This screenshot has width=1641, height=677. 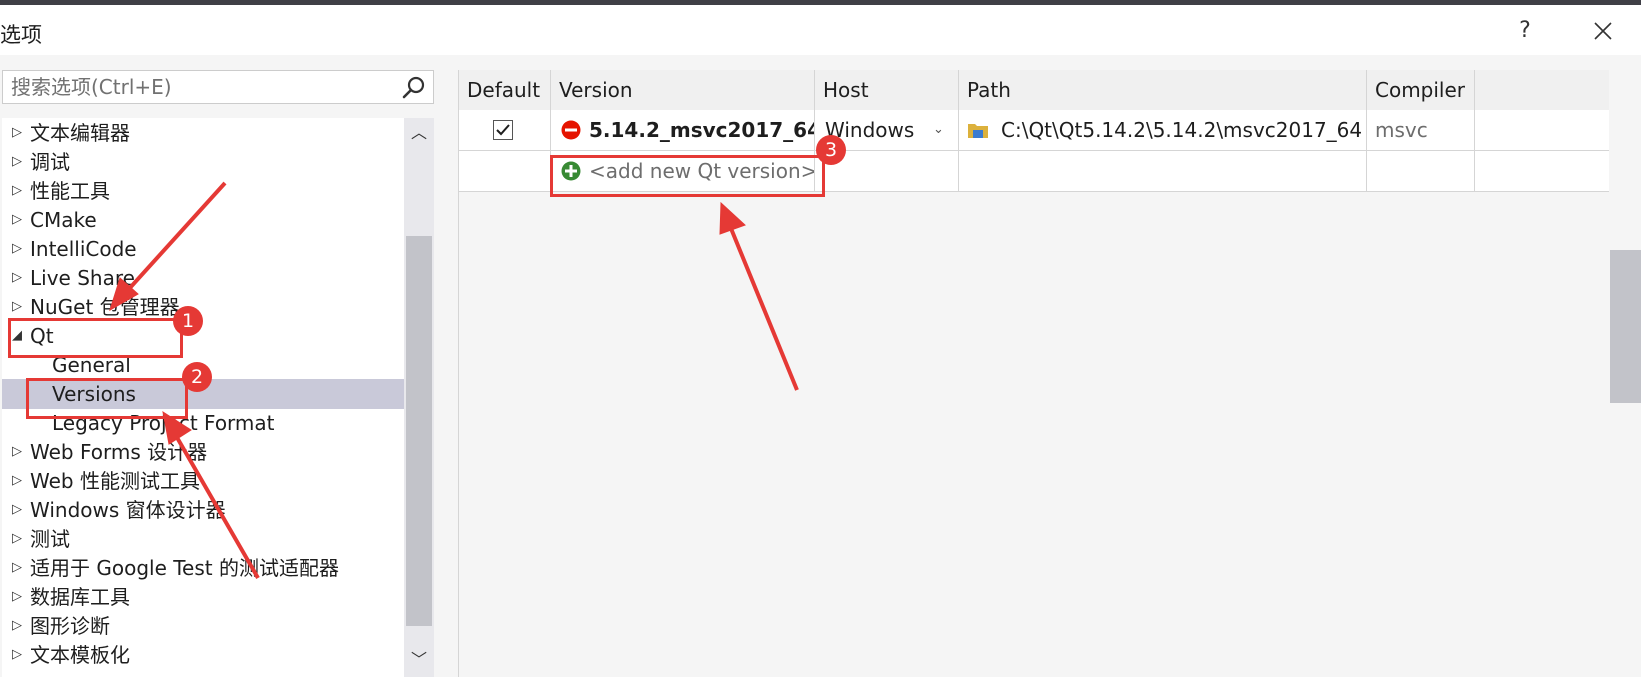 What do you see at coordinates (419, 431) in the screenshot?
I see `scrollbar-thumb` at bounding box center [419, 431].